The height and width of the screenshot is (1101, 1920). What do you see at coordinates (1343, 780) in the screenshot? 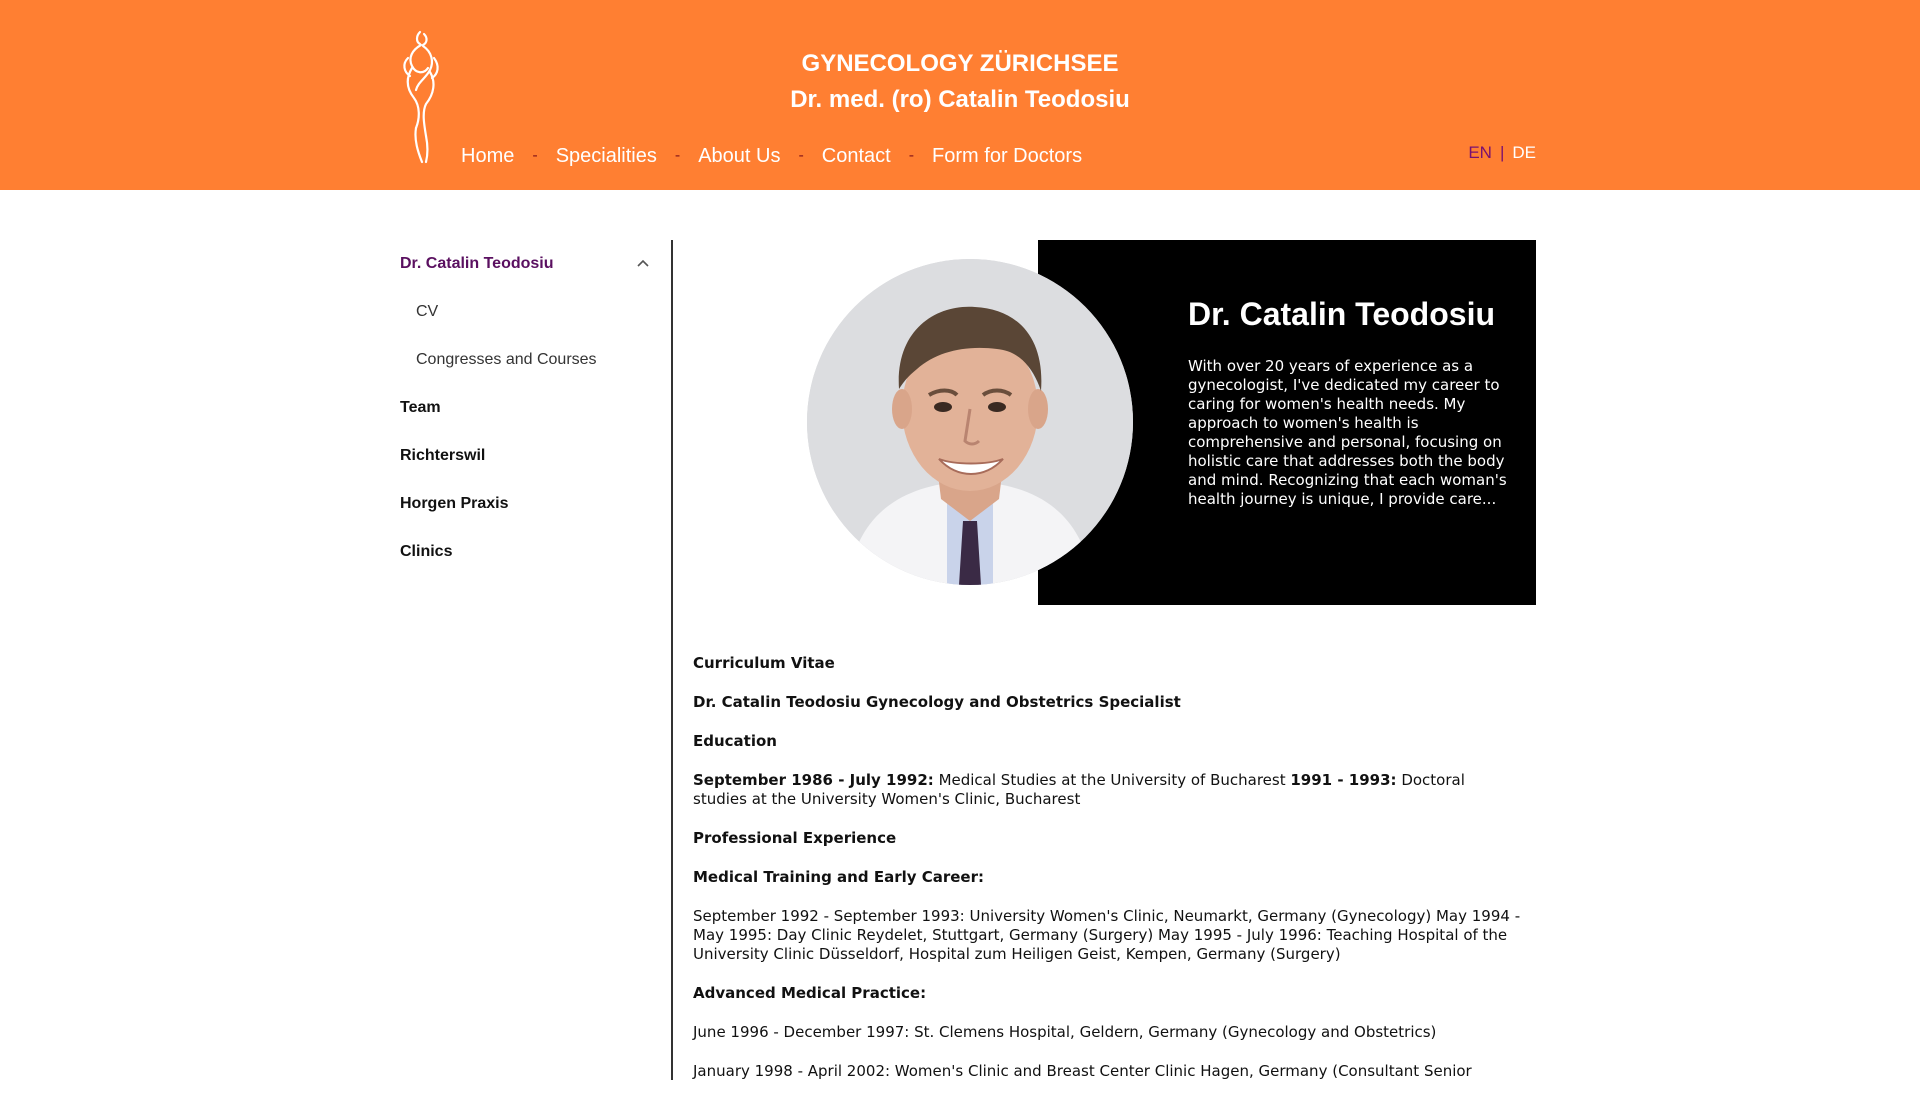
I see `education-date-2: 1991 - 1993:` at bounding box center [1343, 780].